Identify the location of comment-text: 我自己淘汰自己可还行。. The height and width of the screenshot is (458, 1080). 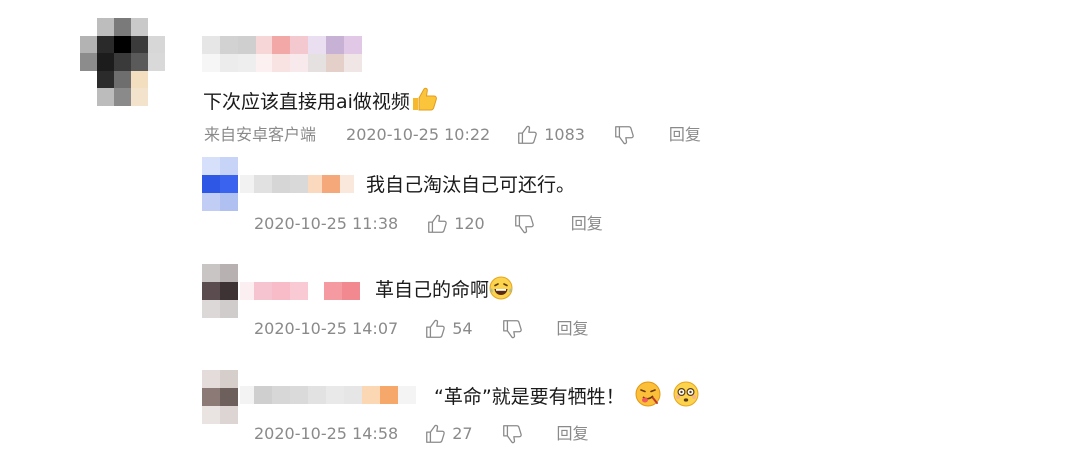
(471, 185).